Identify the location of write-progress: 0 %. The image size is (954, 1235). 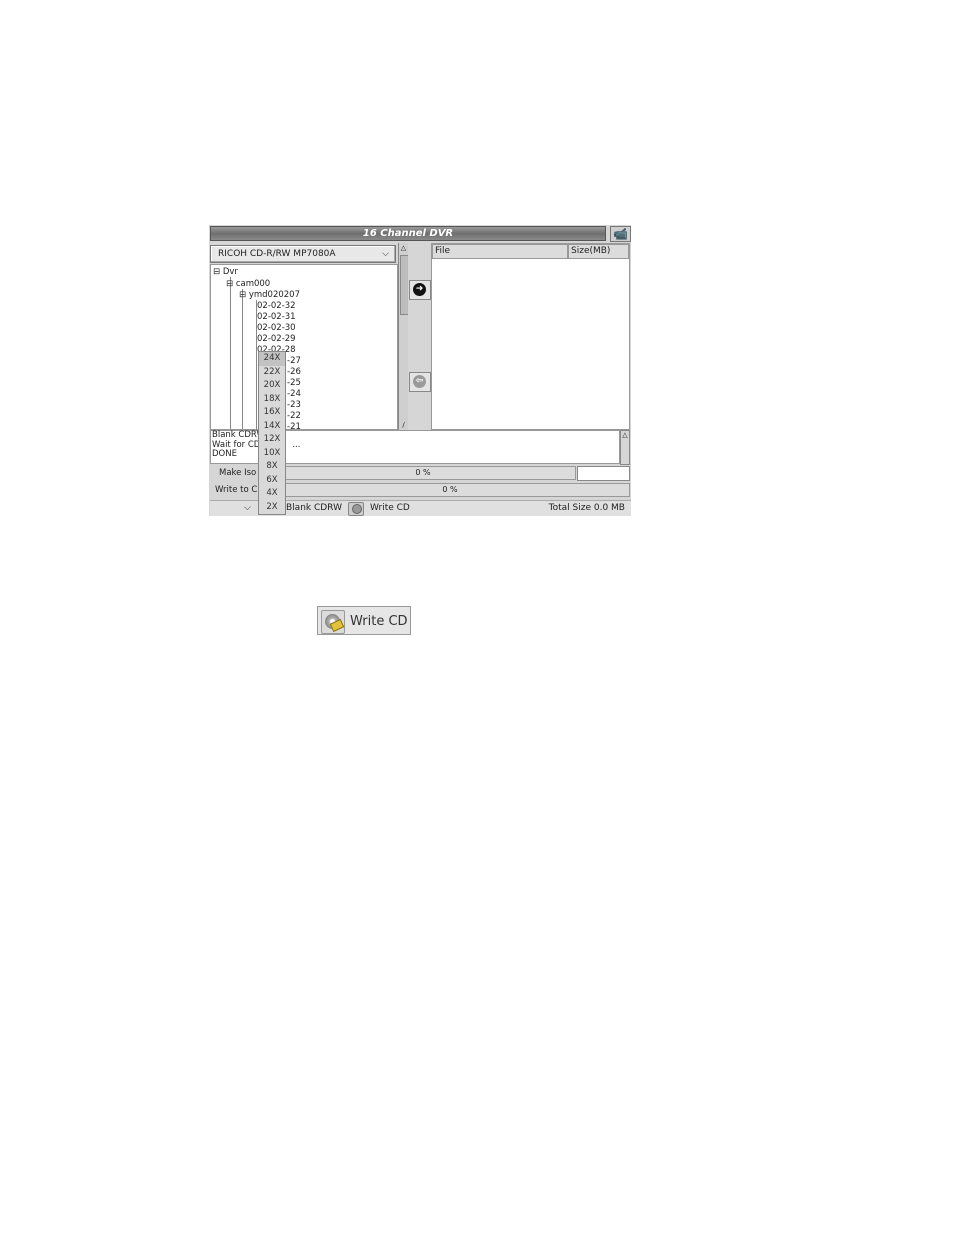
(450, 490).